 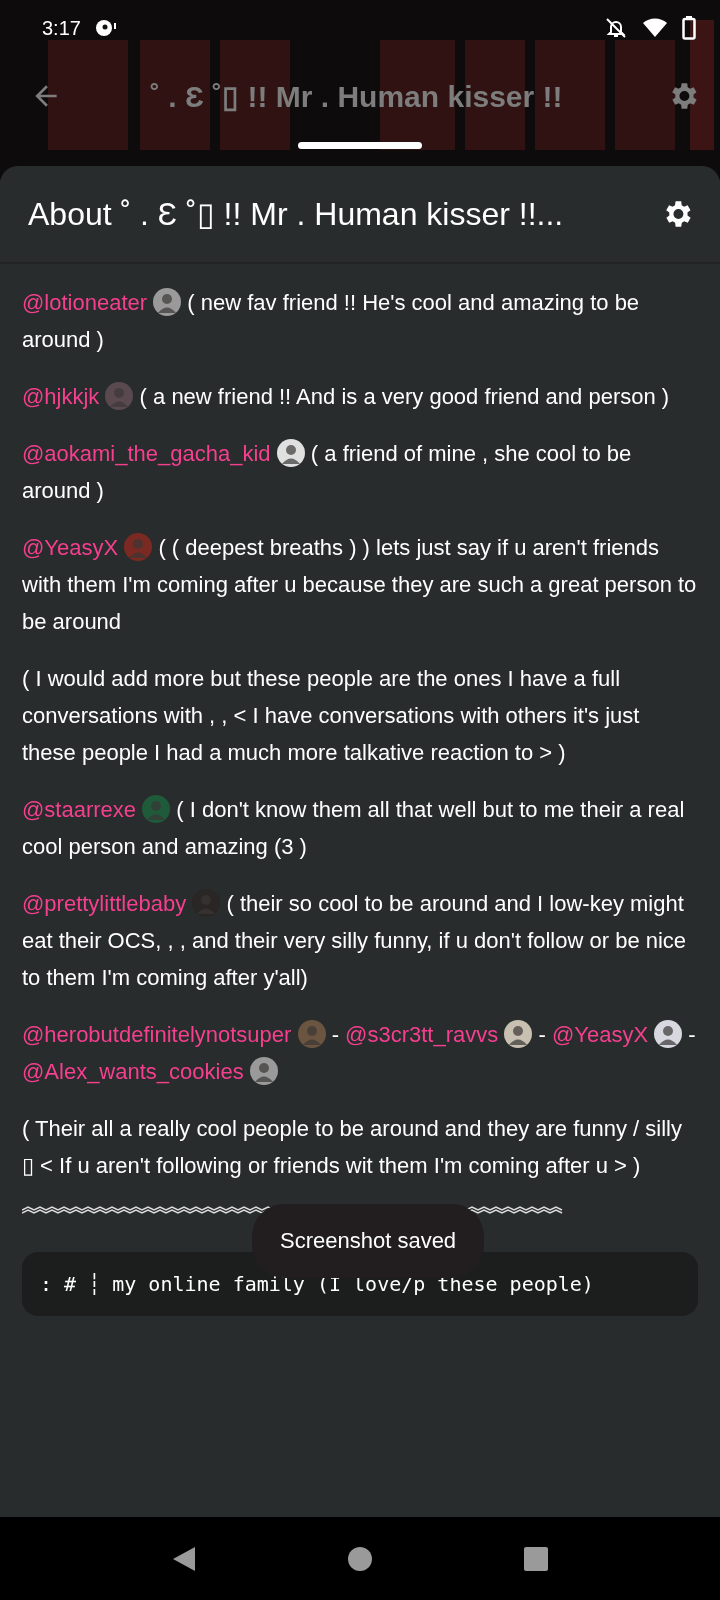 I want to click on battery-icon, so click(x=689, y=28).